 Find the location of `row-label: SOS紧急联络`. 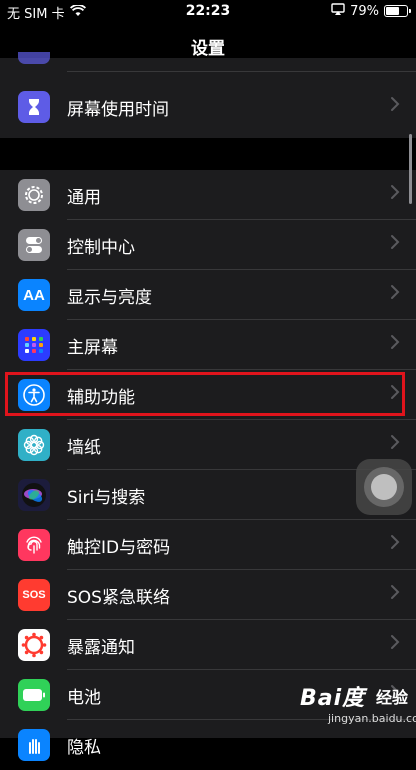

row-label: SOS紧急联络 is located at coordinates (118, 598).